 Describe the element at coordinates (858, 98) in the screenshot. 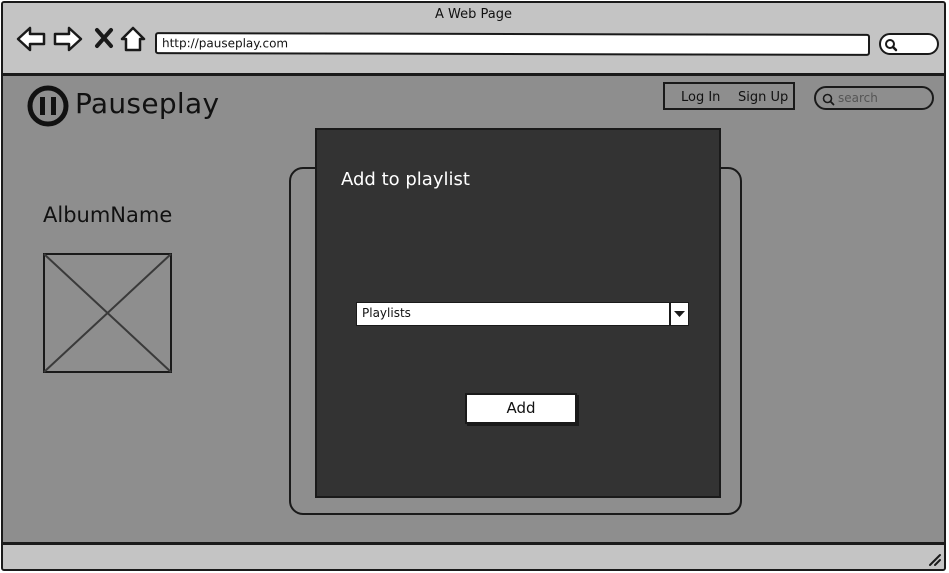

I see `search-placeholder: search` at that location.